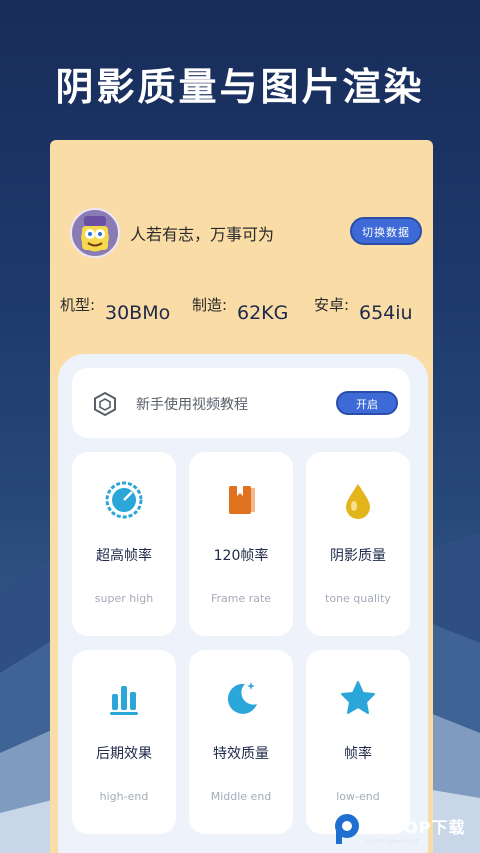 The height and width of the screenshot is (853, 480). I want to click on bar-chart-icon, so click(124, 700).